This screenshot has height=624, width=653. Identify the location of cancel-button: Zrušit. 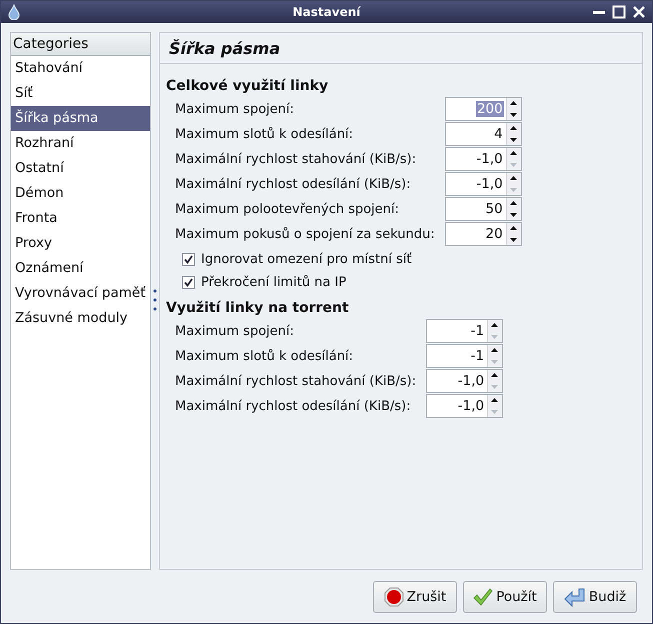
(415, 596).